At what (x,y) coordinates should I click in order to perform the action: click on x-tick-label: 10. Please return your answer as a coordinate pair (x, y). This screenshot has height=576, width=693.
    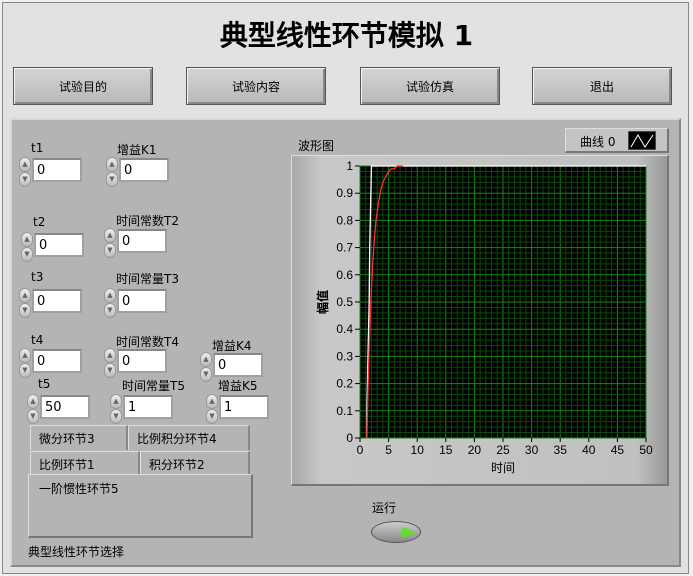
    Looking at the image, I should click on (418, 450).